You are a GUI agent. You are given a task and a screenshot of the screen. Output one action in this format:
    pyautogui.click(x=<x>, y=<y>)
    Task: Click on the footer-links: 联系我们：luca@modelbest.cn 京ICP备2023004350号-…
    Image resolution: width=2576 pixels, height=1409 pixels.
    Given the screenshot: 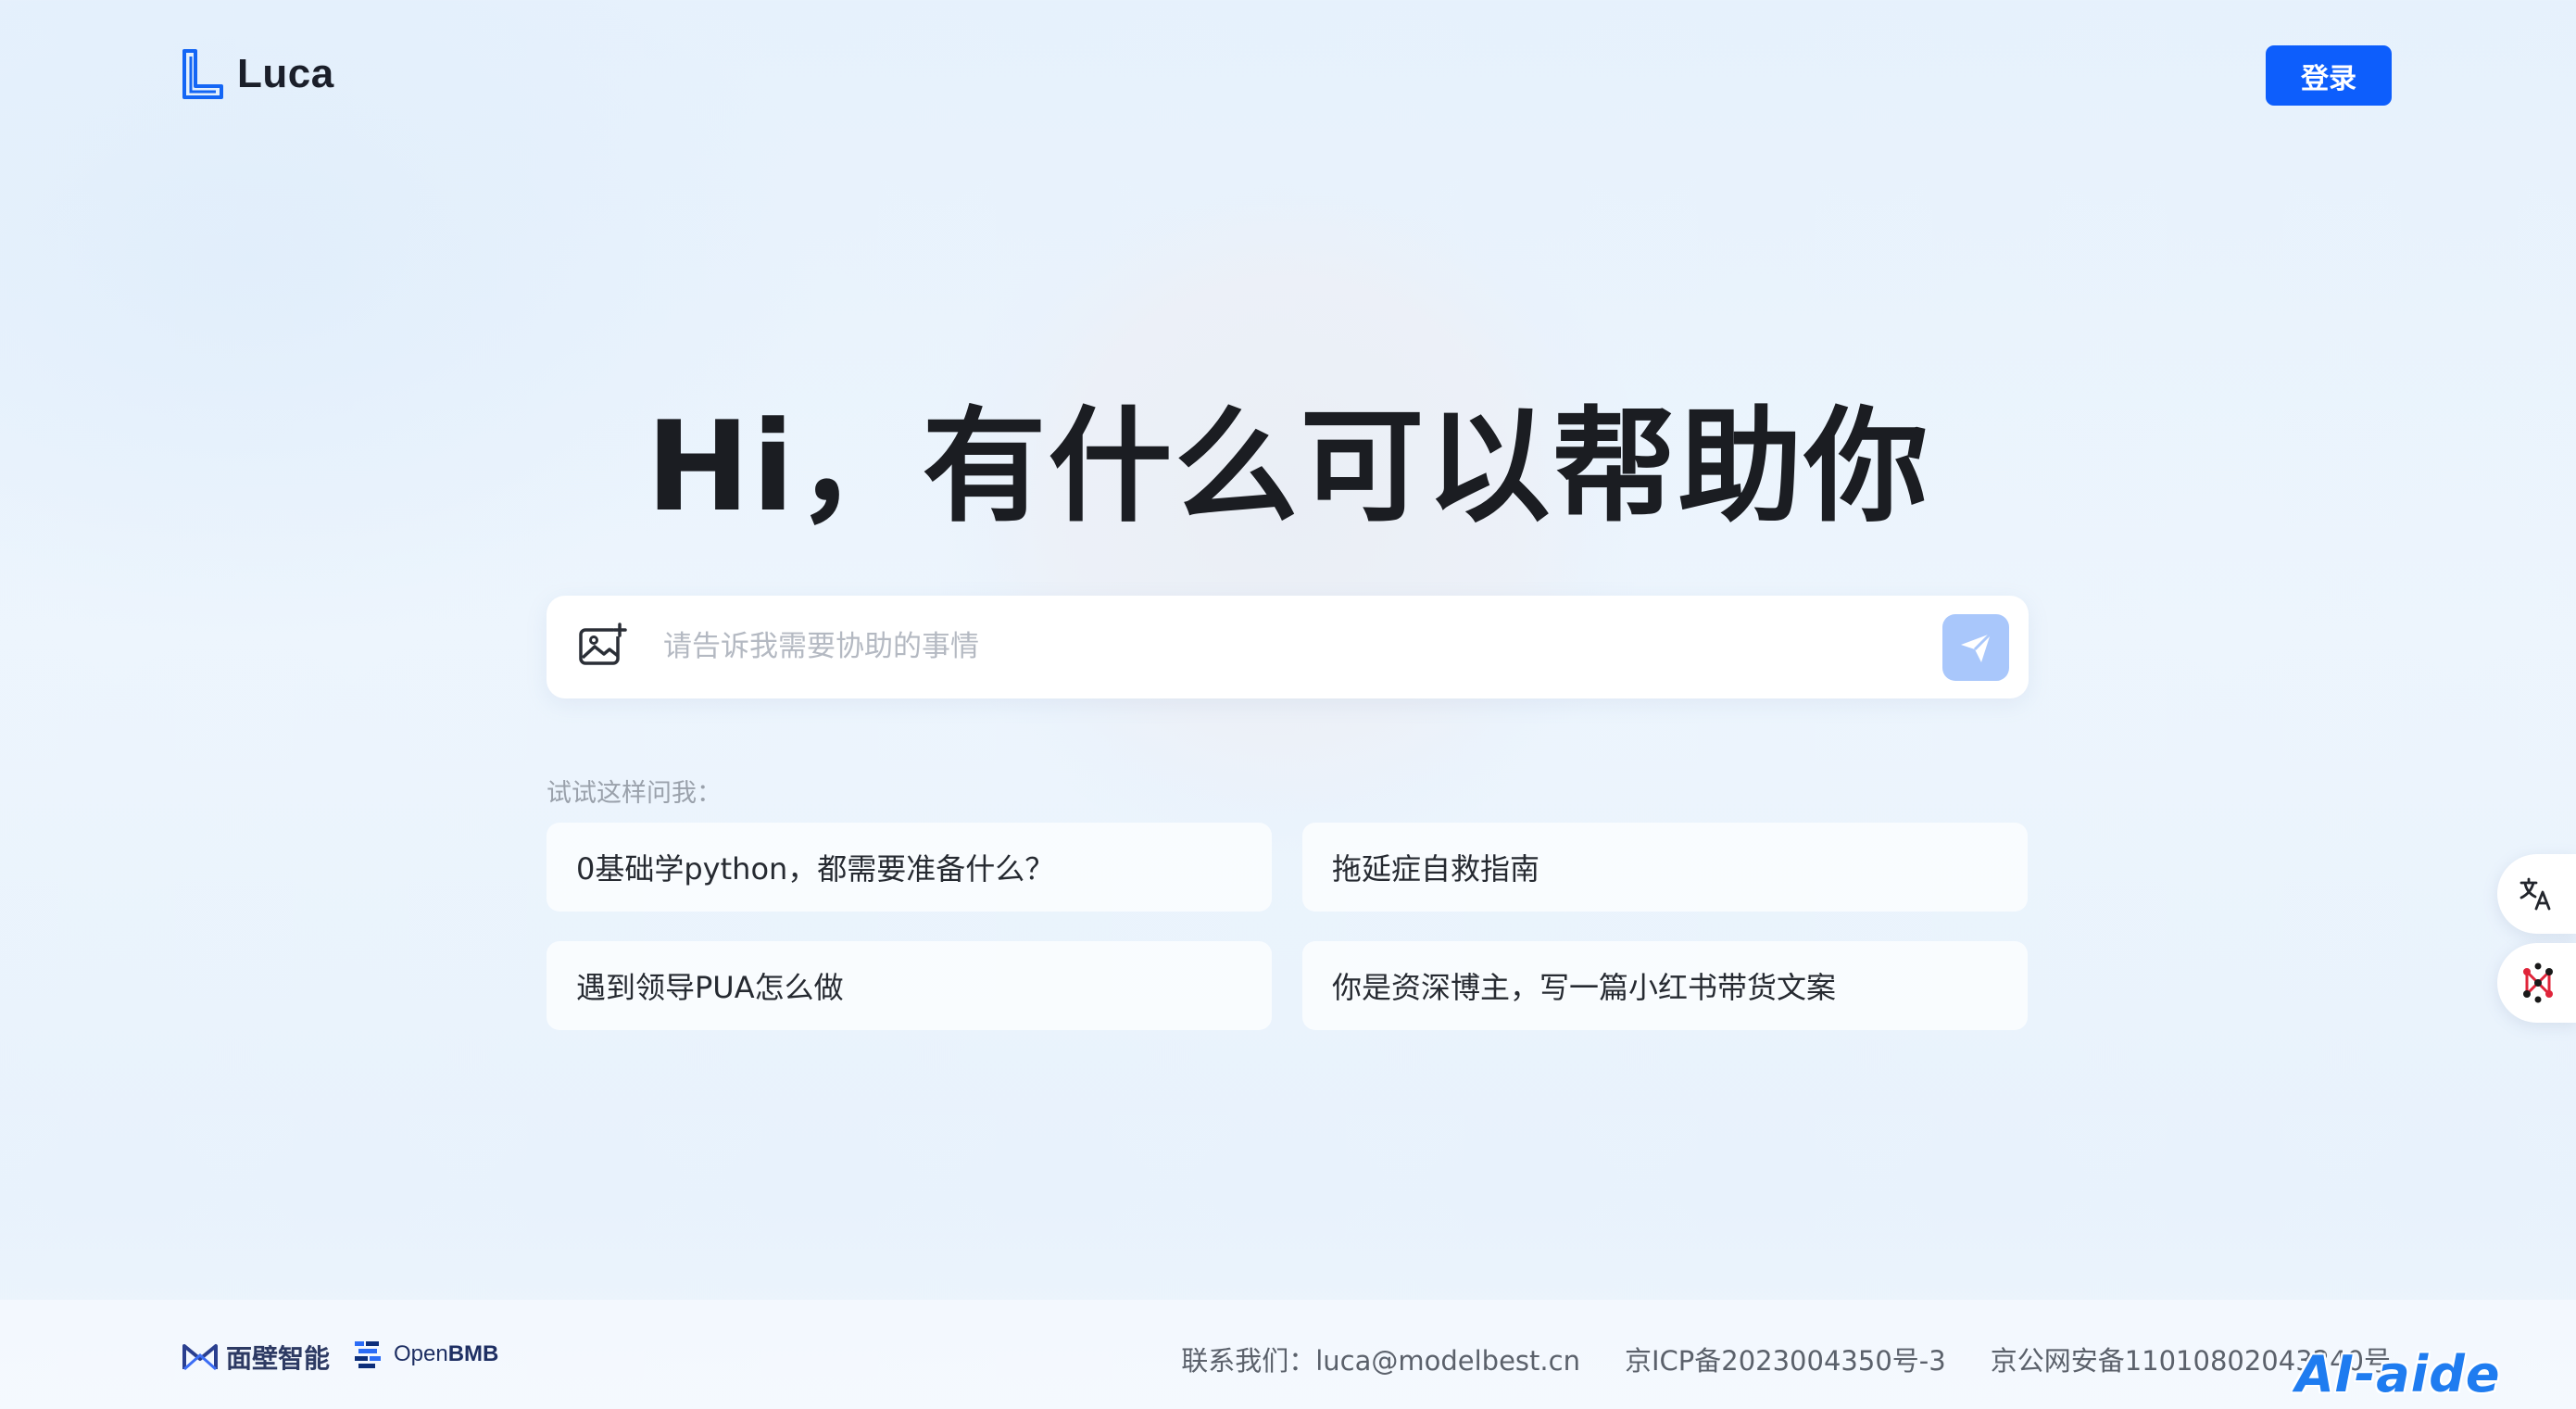 What is the action you would take?
    pyautogui.click(x=1786, y=1359)
    